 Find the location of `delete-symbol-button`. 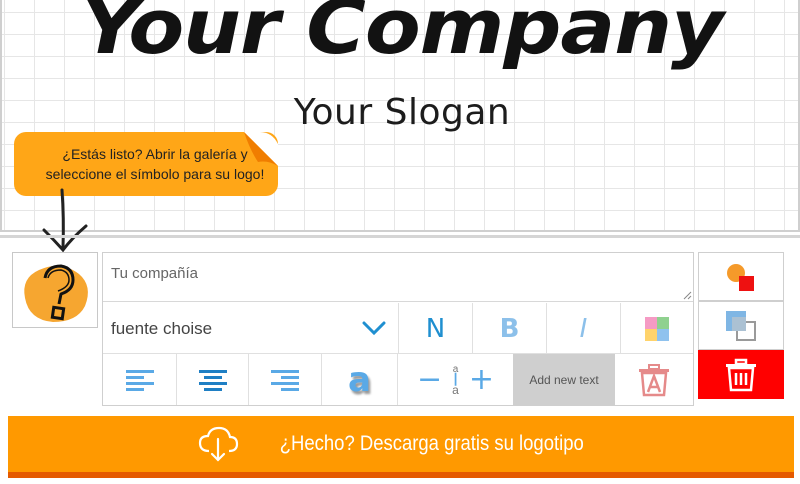

delete-symbol-button is located at coordinates (741, 374).